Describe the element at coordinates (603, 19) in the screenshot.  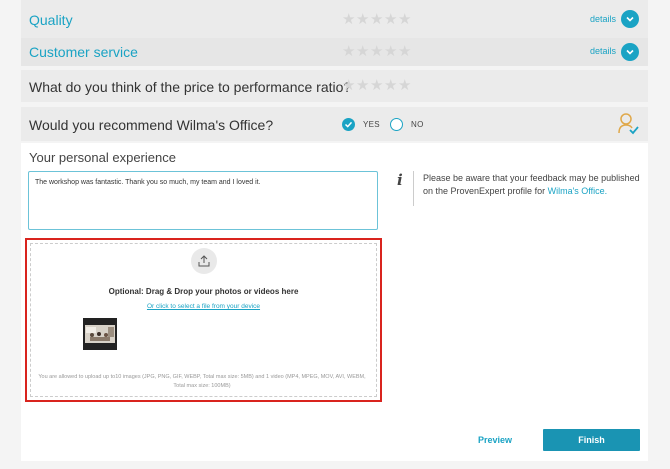
I see `details-link-quality: details` at that location.